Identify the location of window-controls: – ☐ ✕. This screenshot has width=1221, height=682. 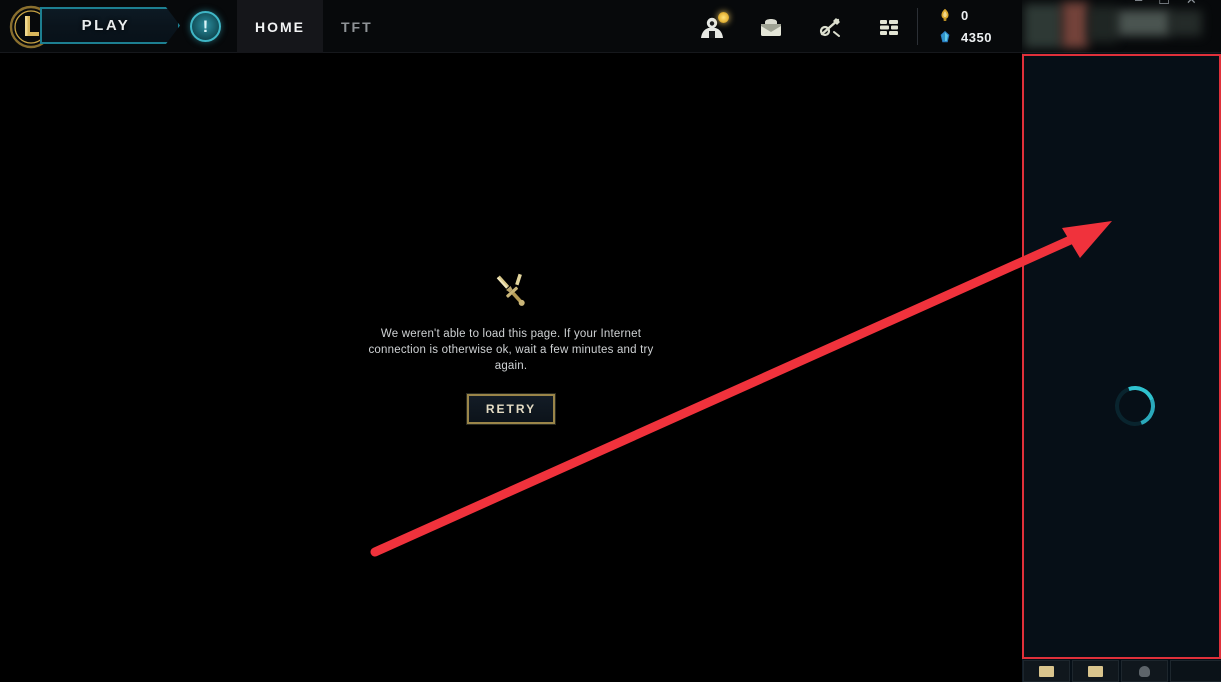
(1166, 3).